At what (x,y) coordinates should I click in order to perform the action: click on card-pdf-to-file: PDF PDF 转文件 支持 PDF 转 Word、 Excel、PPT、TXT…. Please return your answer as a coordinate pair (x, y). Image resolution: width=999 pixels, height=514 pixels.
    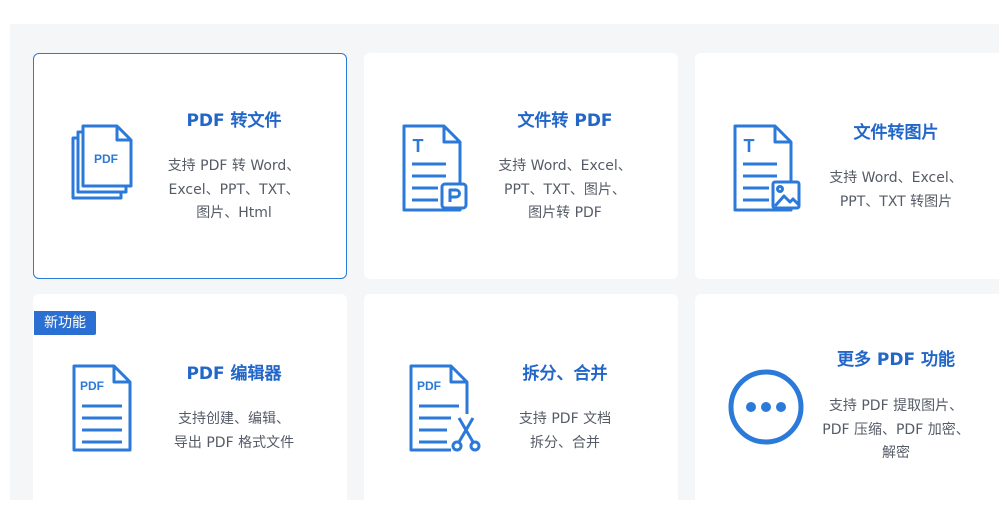
    Looking at the image, I should click on (190, 166).